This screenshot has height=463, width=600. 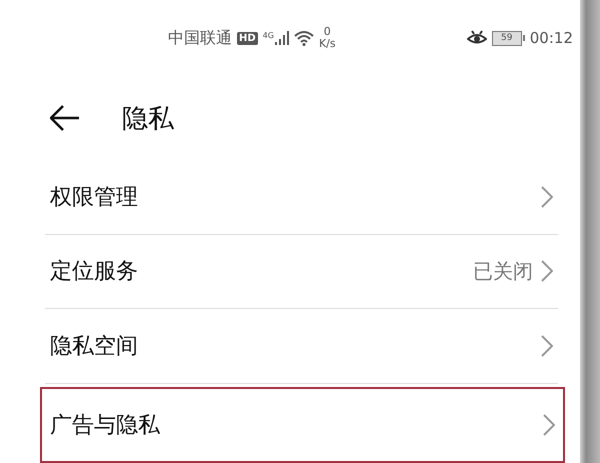 What do you see at coordinates (301, 197) in the screenshot?
I see `settings-item: 权限管理` at bounding box center [301, 197].